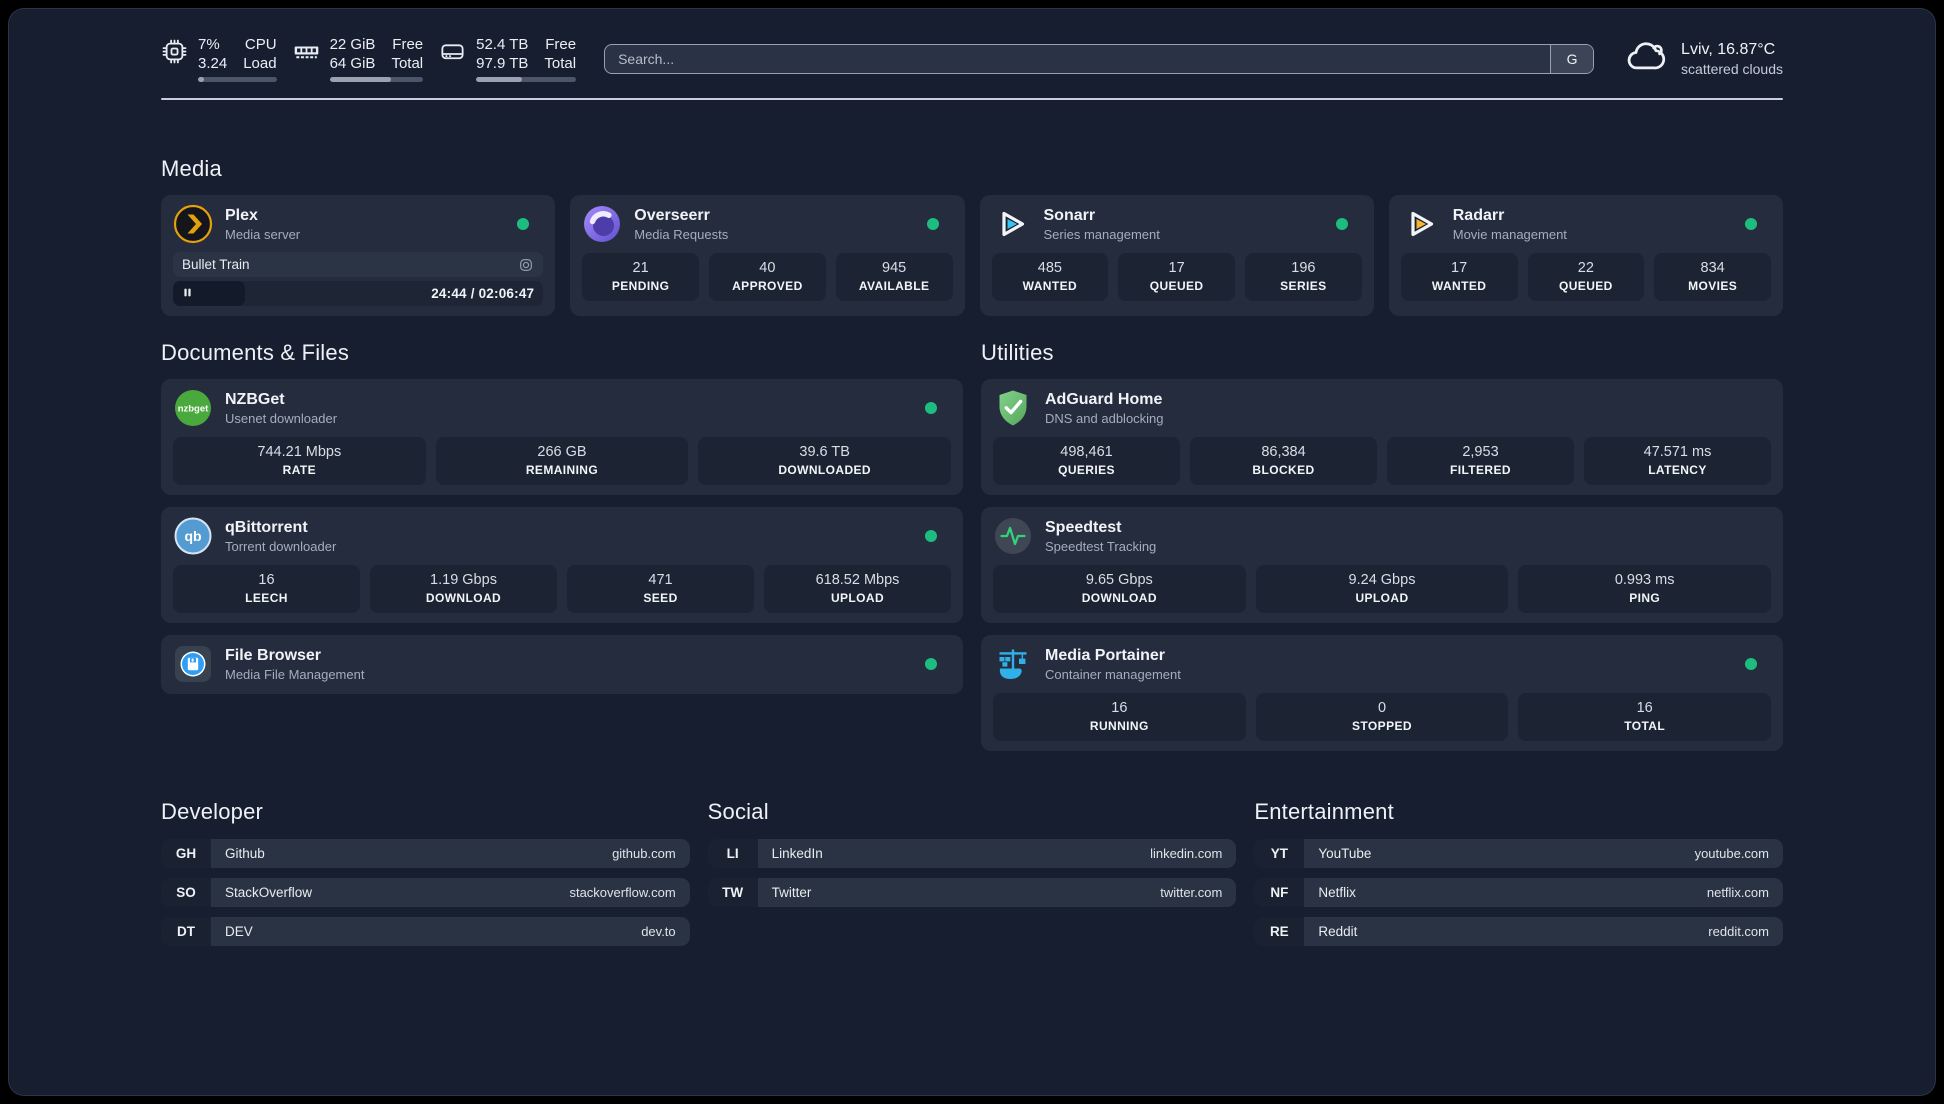  What do you see at coordinates (193, 664) in the screenshot?
I see `filebrowser-icon` at bounding box center [193, 664].